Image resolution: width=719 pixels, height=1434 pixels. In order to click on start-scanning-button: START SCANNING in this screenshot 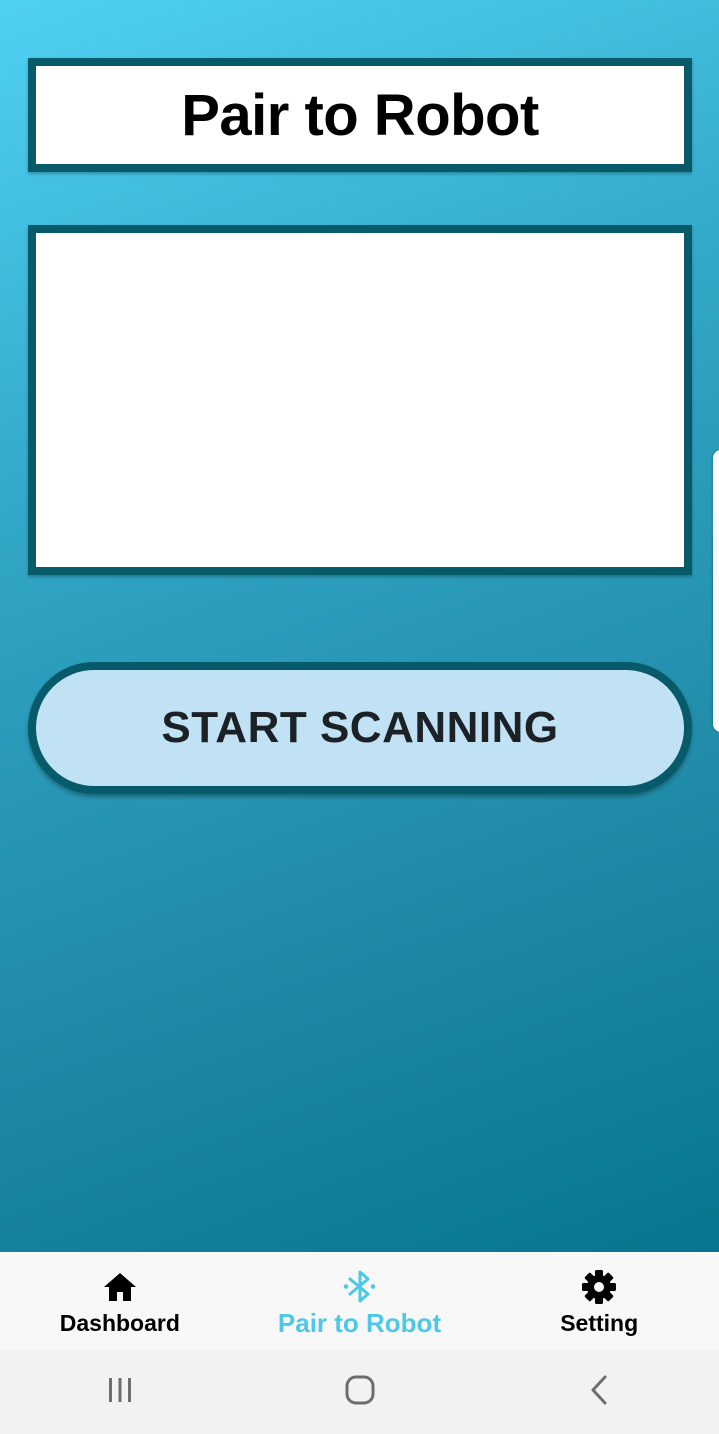, I will do `click(360, 728)`.